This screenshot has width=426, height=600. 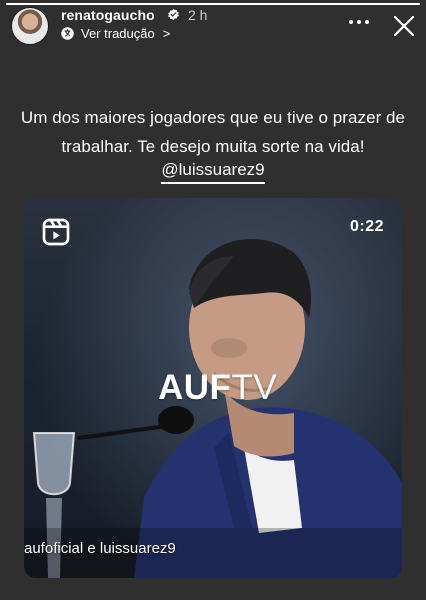 I want to click on avatar, so click(x=30, y=26).